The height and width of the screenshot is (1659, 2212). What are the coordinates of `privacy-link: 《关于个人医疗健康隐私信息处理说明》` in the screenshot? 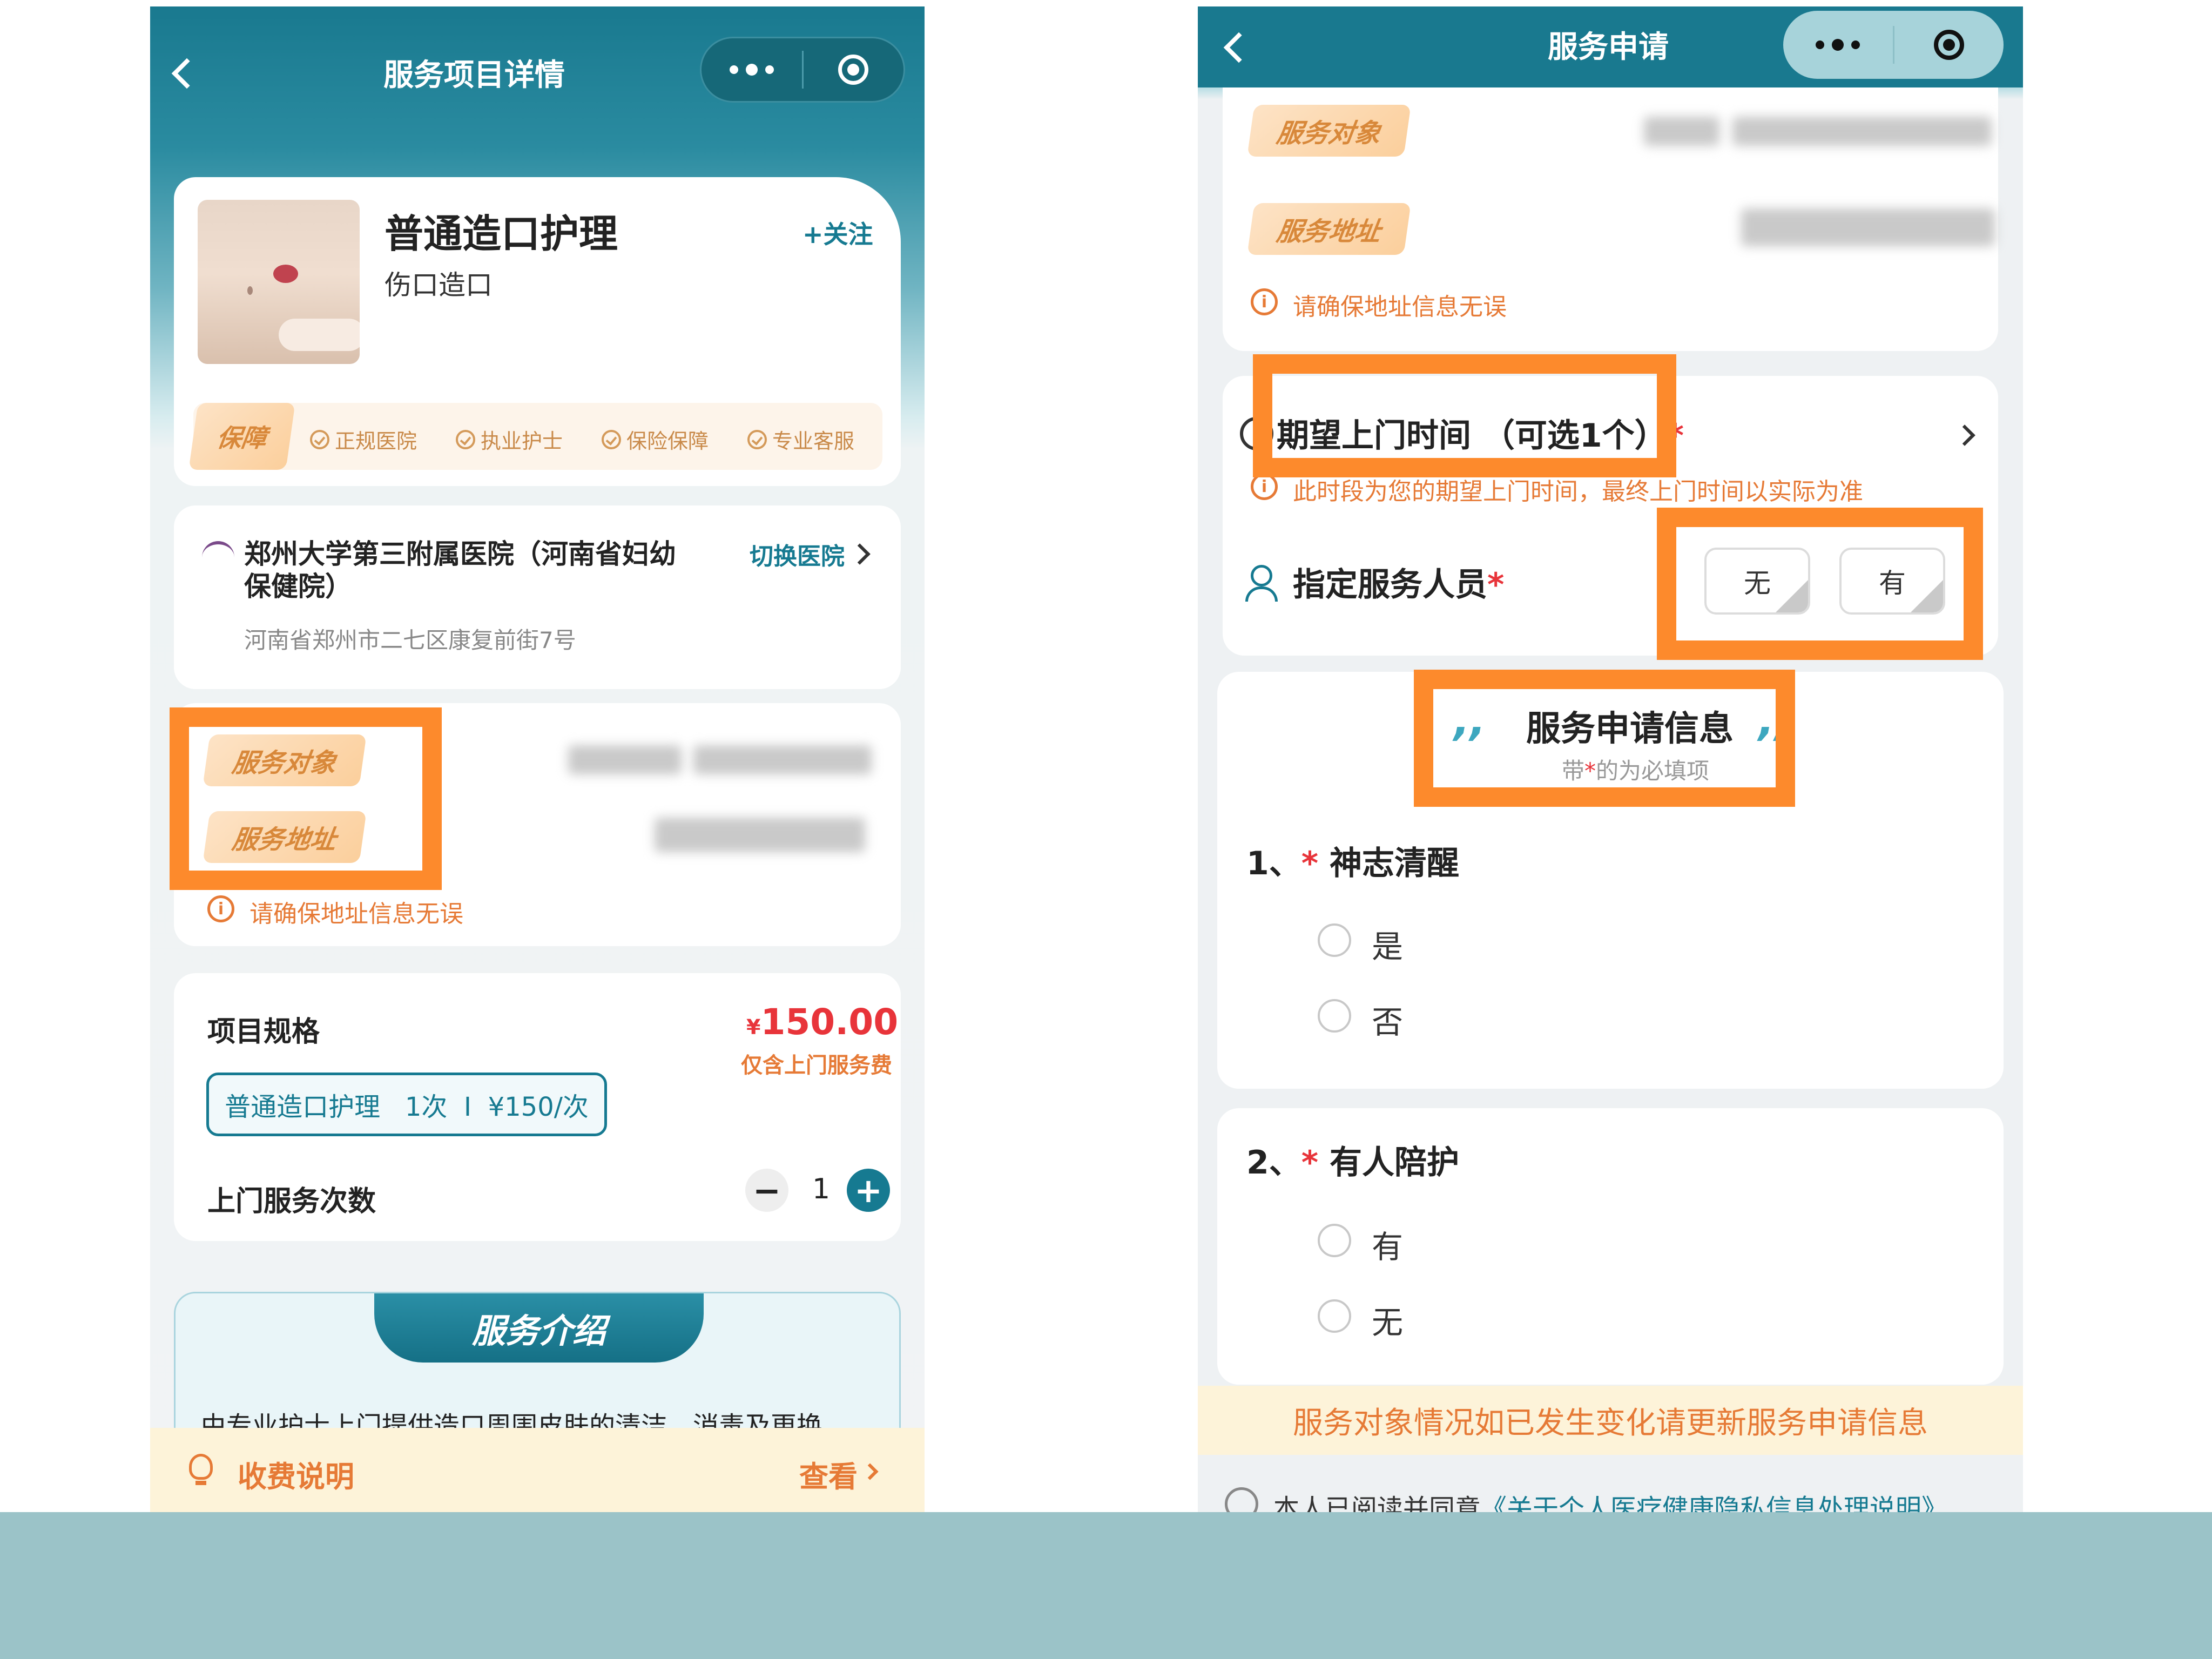 It's located at (1714, 1503).